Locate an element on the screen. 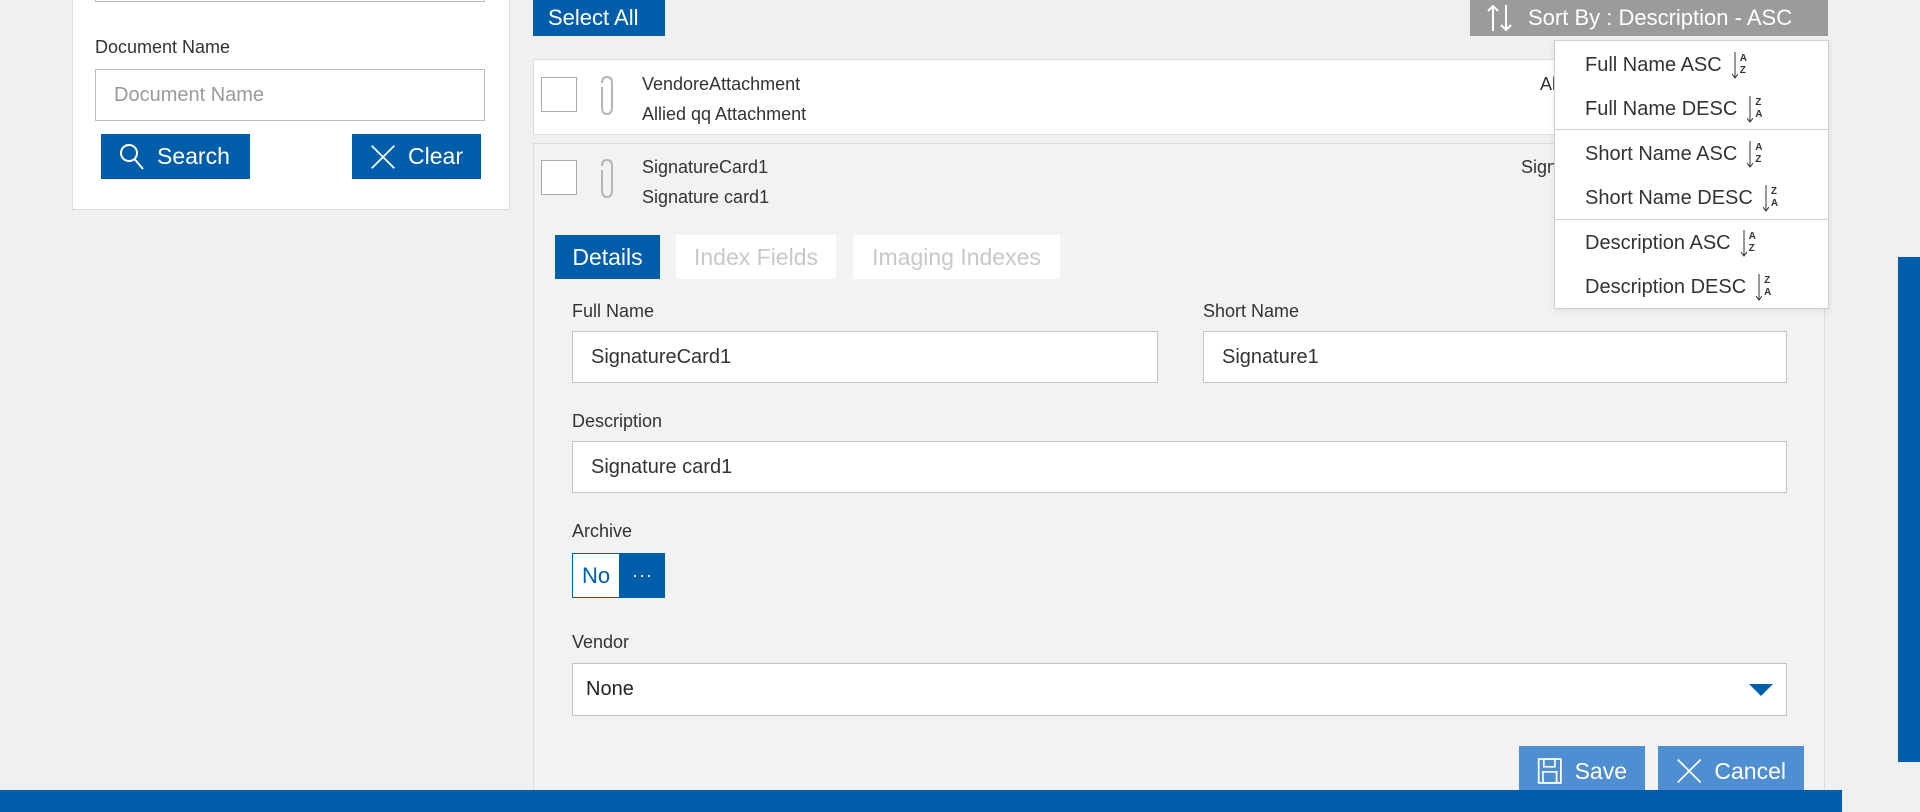 This screenshot has height=812, width=1920. archive-value: No is located at coordinates (596, 575).